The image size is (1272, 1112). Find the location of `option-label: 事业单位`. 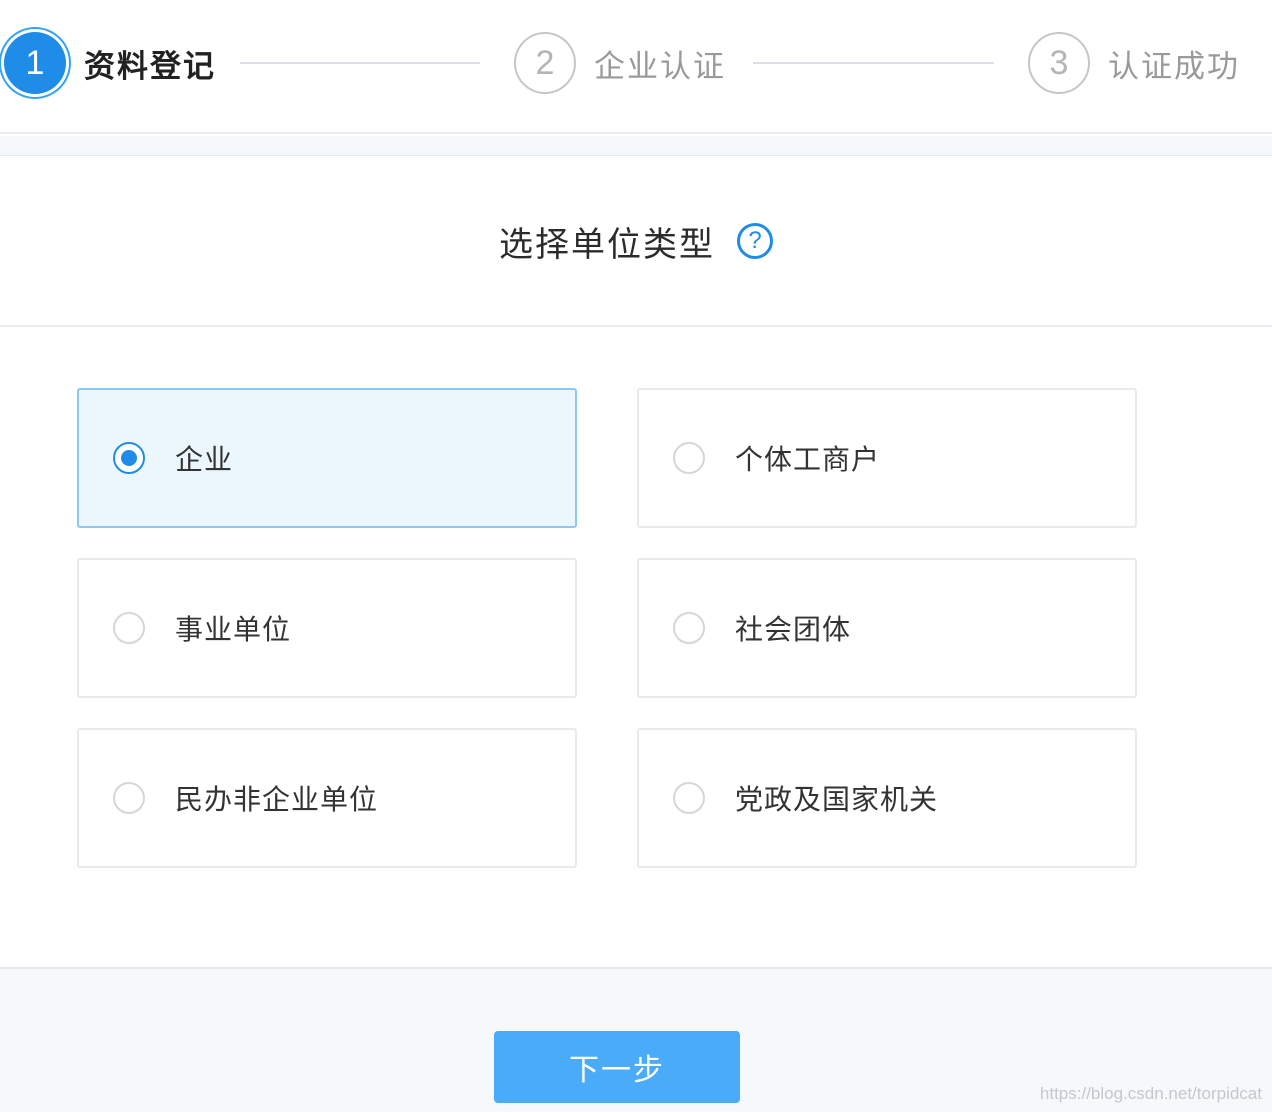

option-label: 事业单位 is located at coordinates (233, 629).